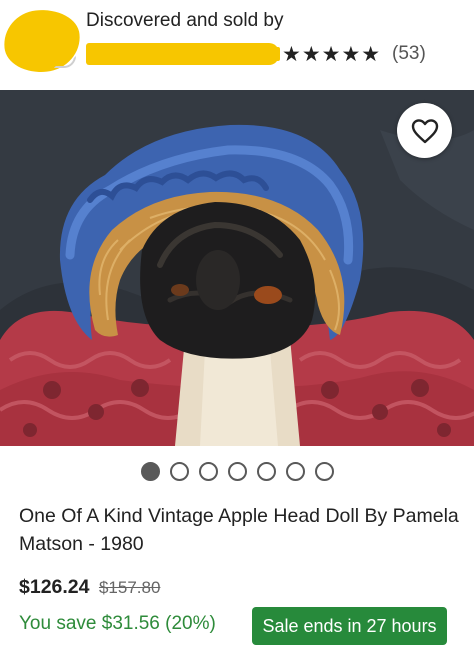 This screenshot has height=658, width=474. I want to click on discovered-label: Discovered and sold by, so click(185, 20).